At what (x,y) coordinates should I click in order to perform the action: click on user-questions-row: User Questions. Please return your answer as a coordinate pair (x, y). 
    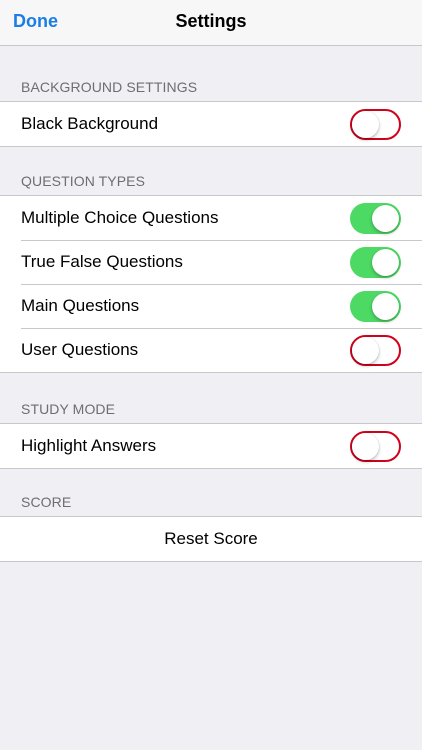
    Looking at the image, I should click on (211, 350).